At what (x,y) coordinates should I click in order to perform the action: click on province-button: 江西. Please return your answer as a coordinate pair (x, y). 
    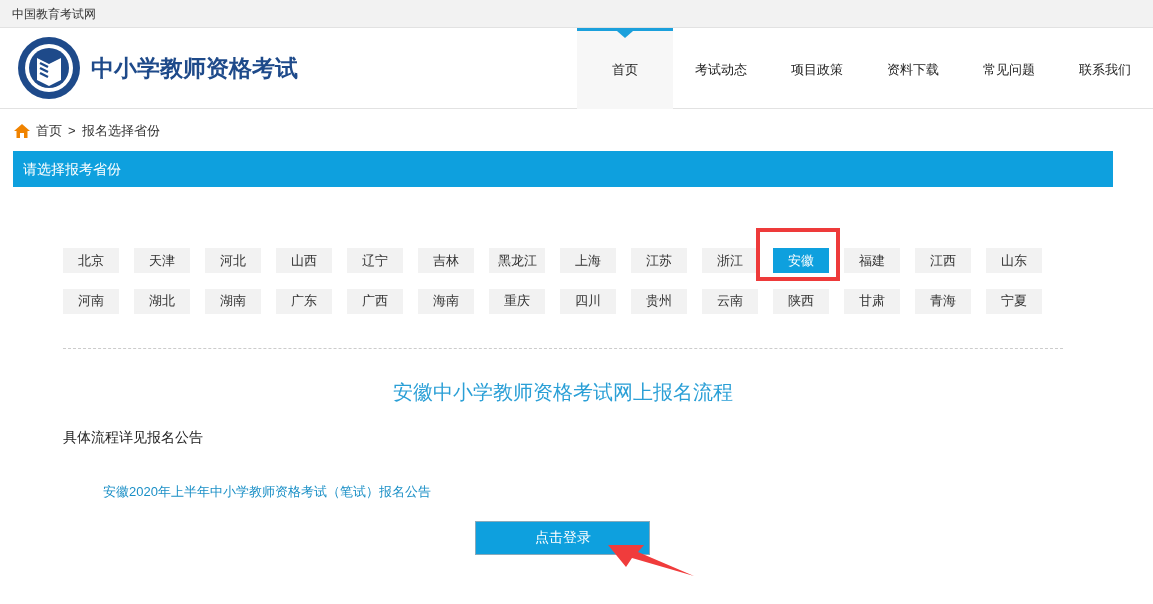
    Looking at the image, I should click on (943, 261).